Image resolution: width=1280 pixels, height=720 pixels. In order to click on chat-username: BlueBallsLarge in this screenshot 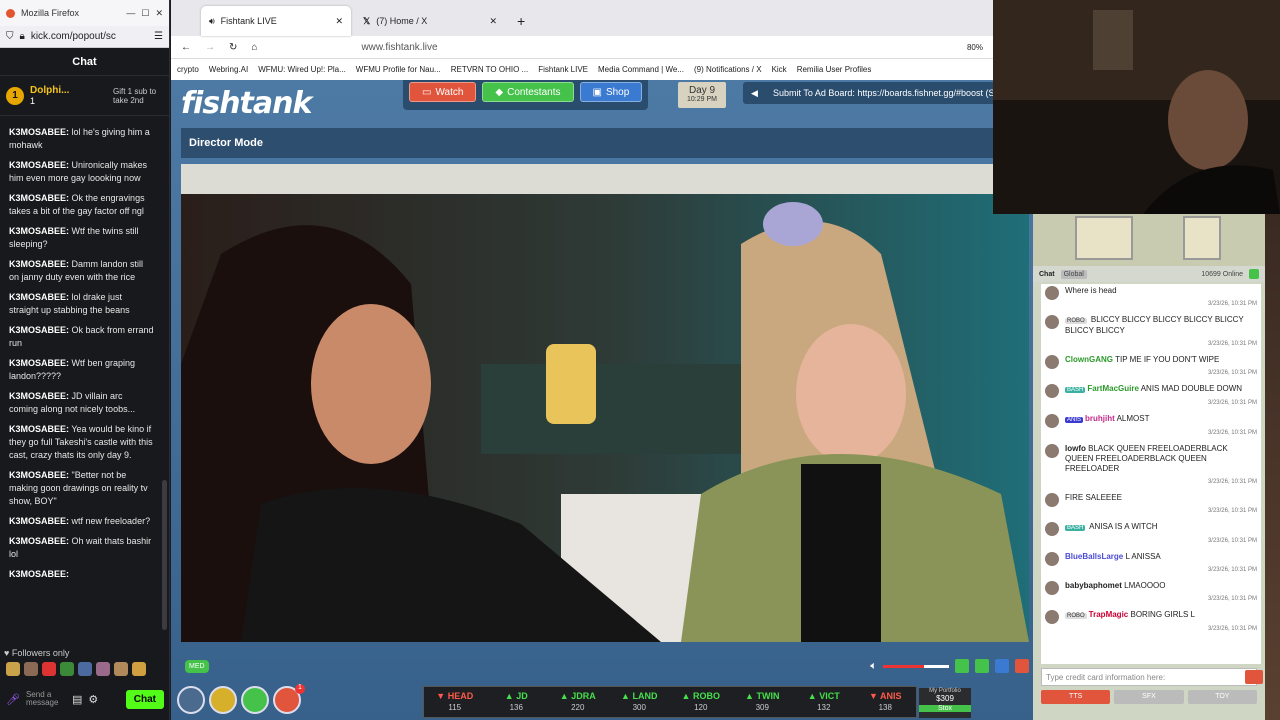, I will do `click(1094, 556)`.